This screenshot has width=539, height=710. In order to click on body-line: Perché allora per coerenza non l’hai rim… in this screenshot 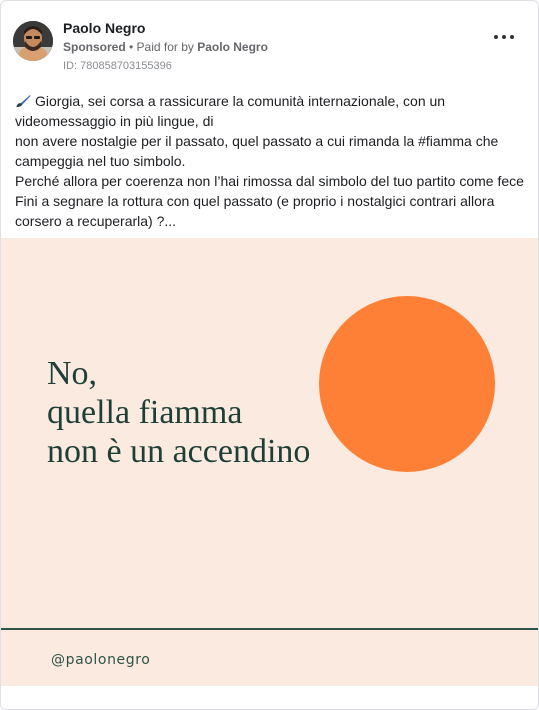, I will do `click(269, 181)`.